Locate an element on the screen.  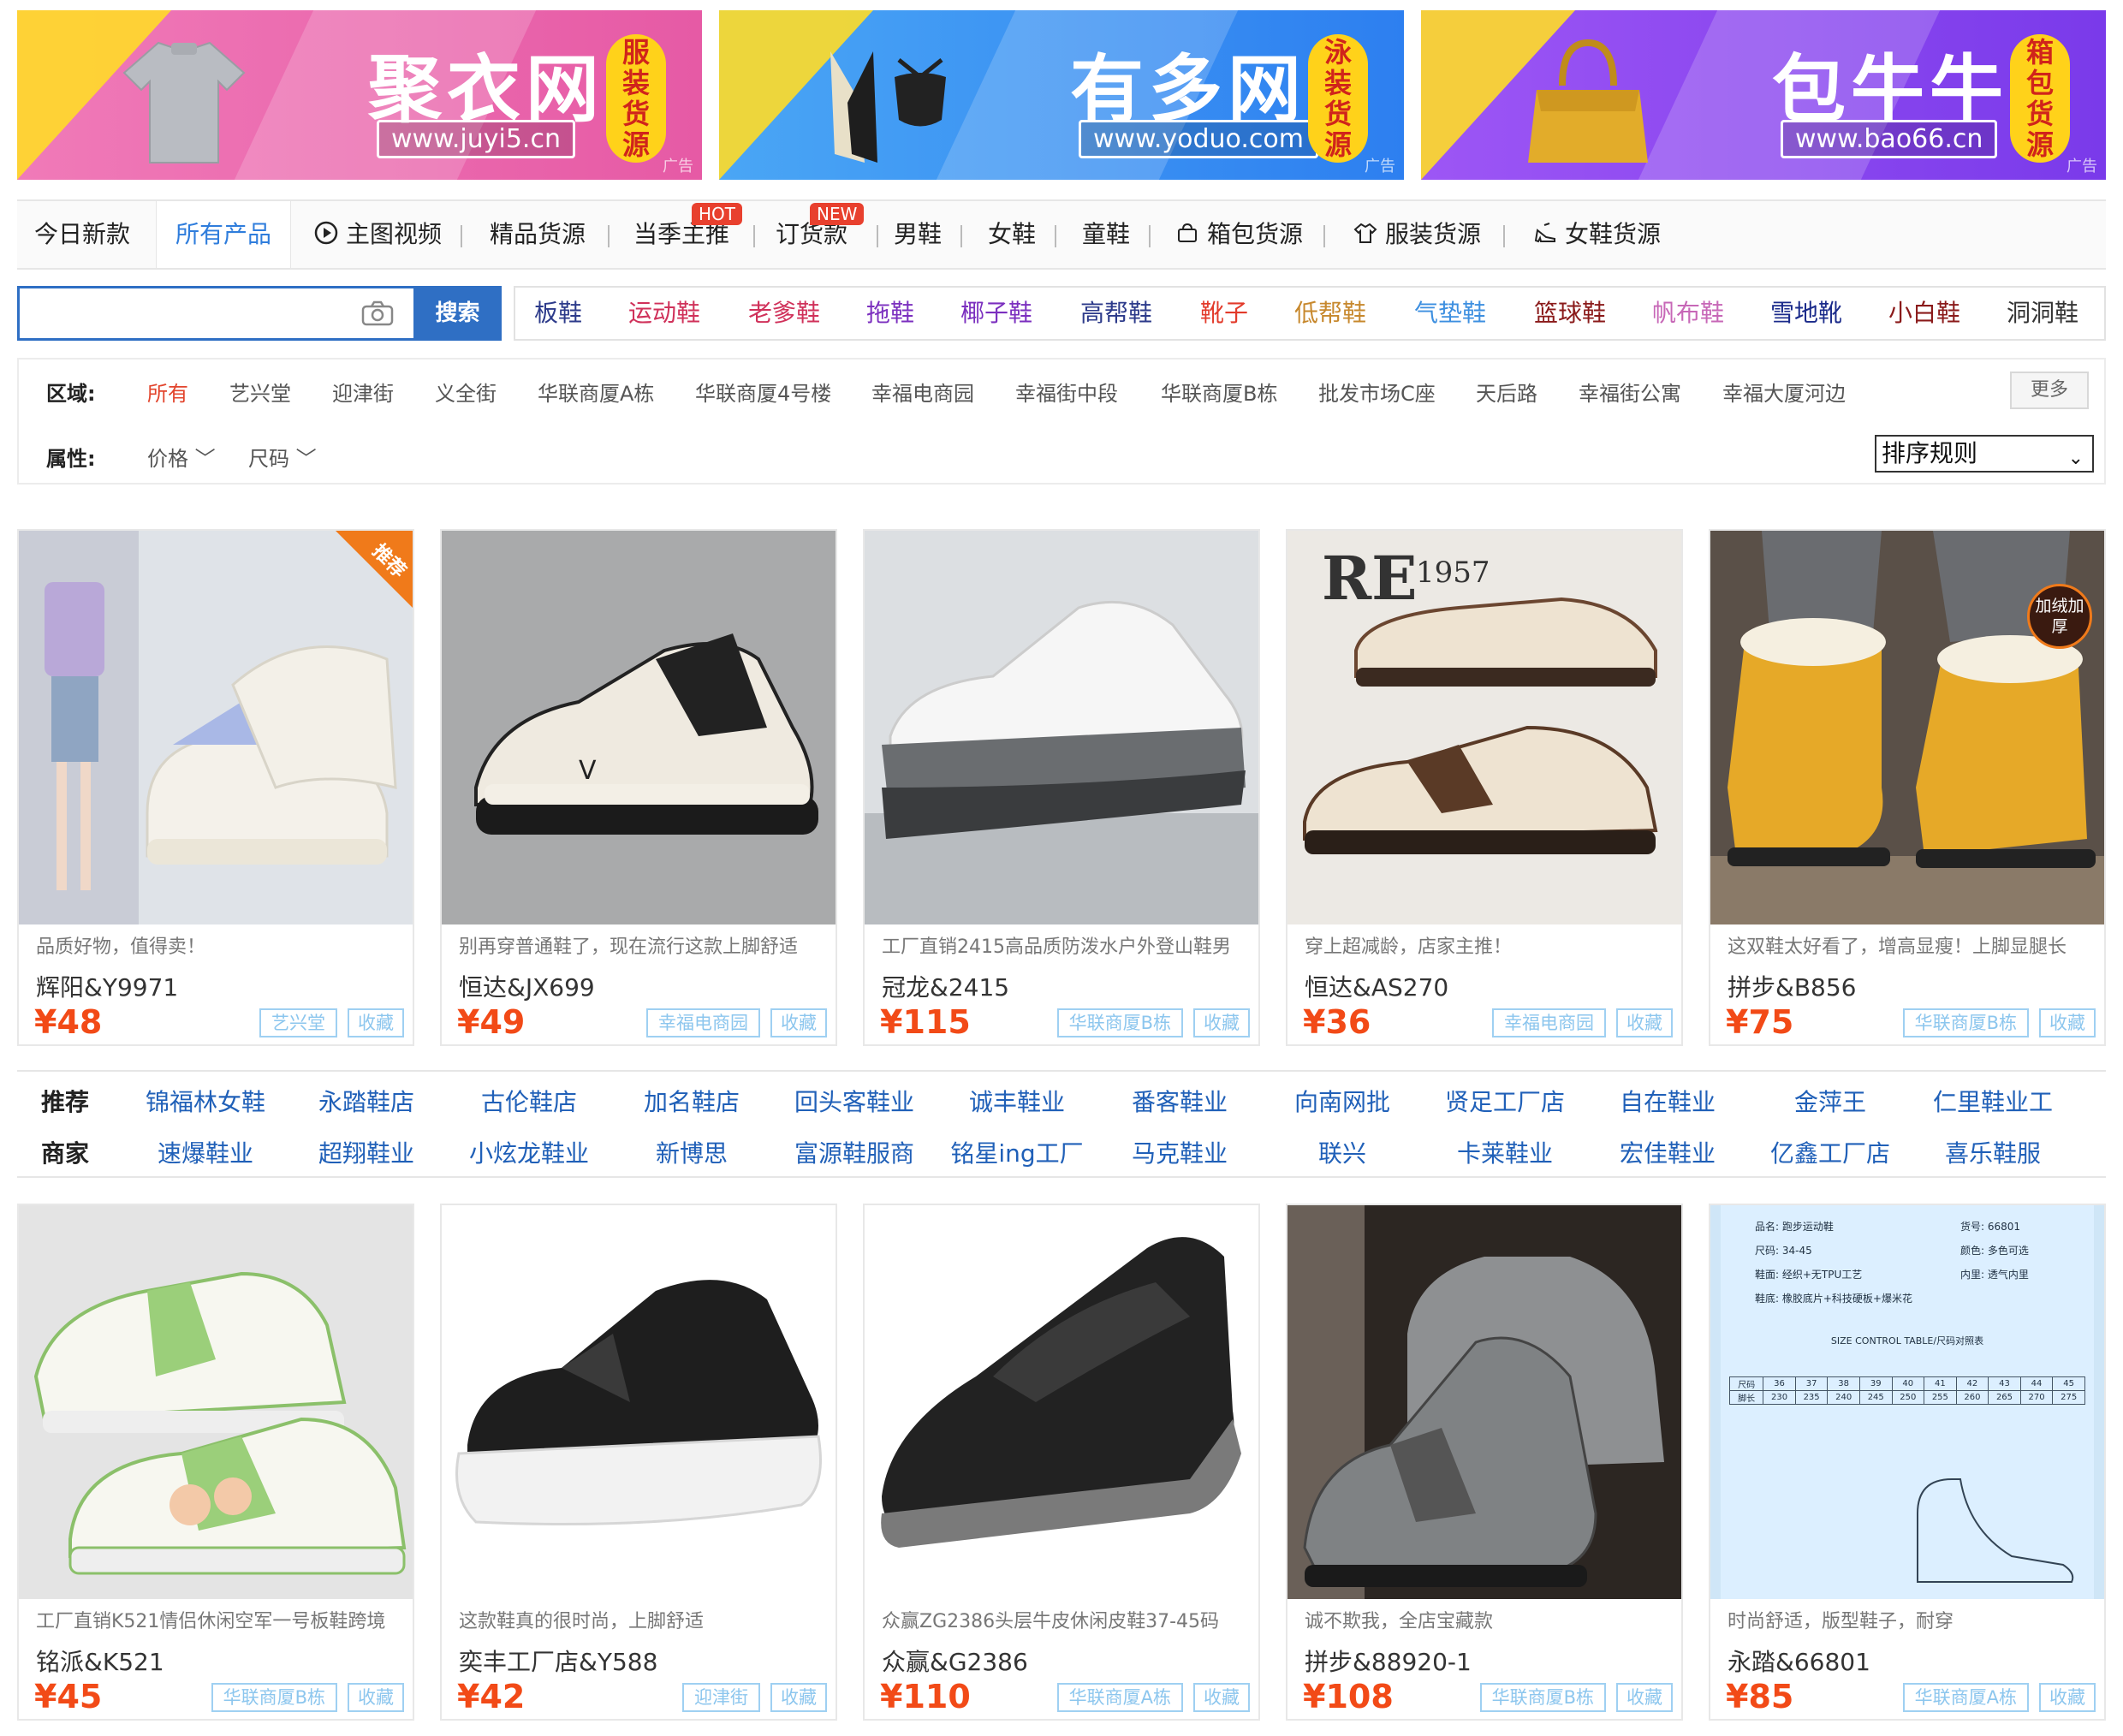
product-image: 加绒加厚 is located at coordinates (1907, 728).